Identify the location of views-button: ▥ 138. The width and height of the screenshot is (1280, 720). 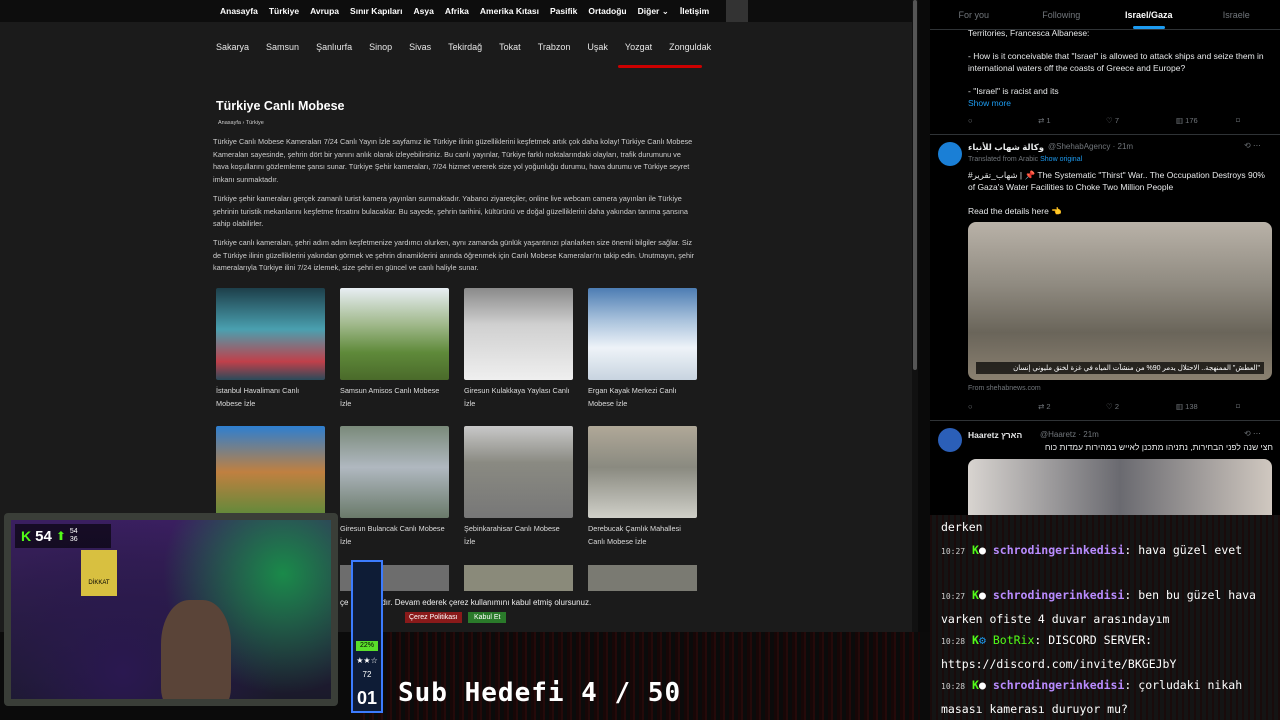
(1206, 406).